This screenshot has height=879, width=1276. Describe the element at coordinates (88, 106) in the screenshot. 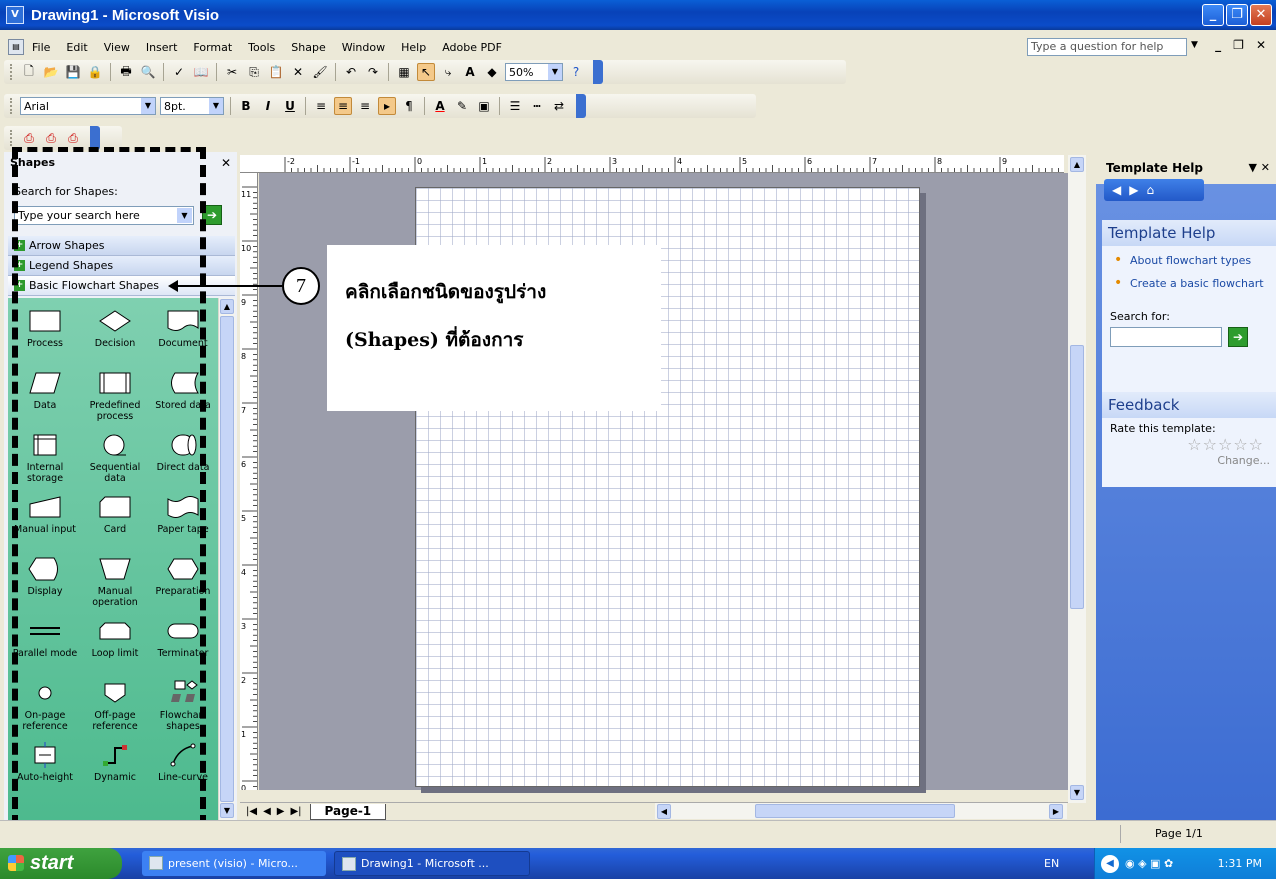

I see `font-combo: Arial ▼` at that location.